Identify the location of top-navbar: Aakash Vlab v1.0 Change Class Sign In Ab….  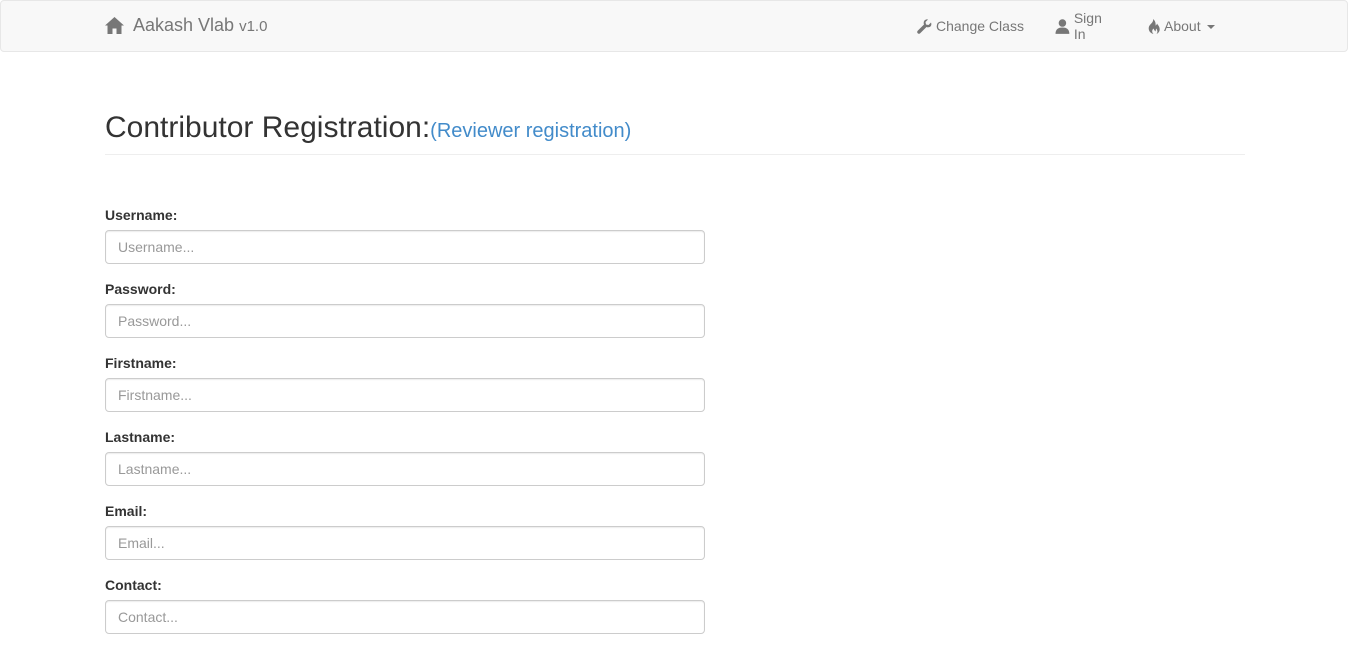
(674, 26).